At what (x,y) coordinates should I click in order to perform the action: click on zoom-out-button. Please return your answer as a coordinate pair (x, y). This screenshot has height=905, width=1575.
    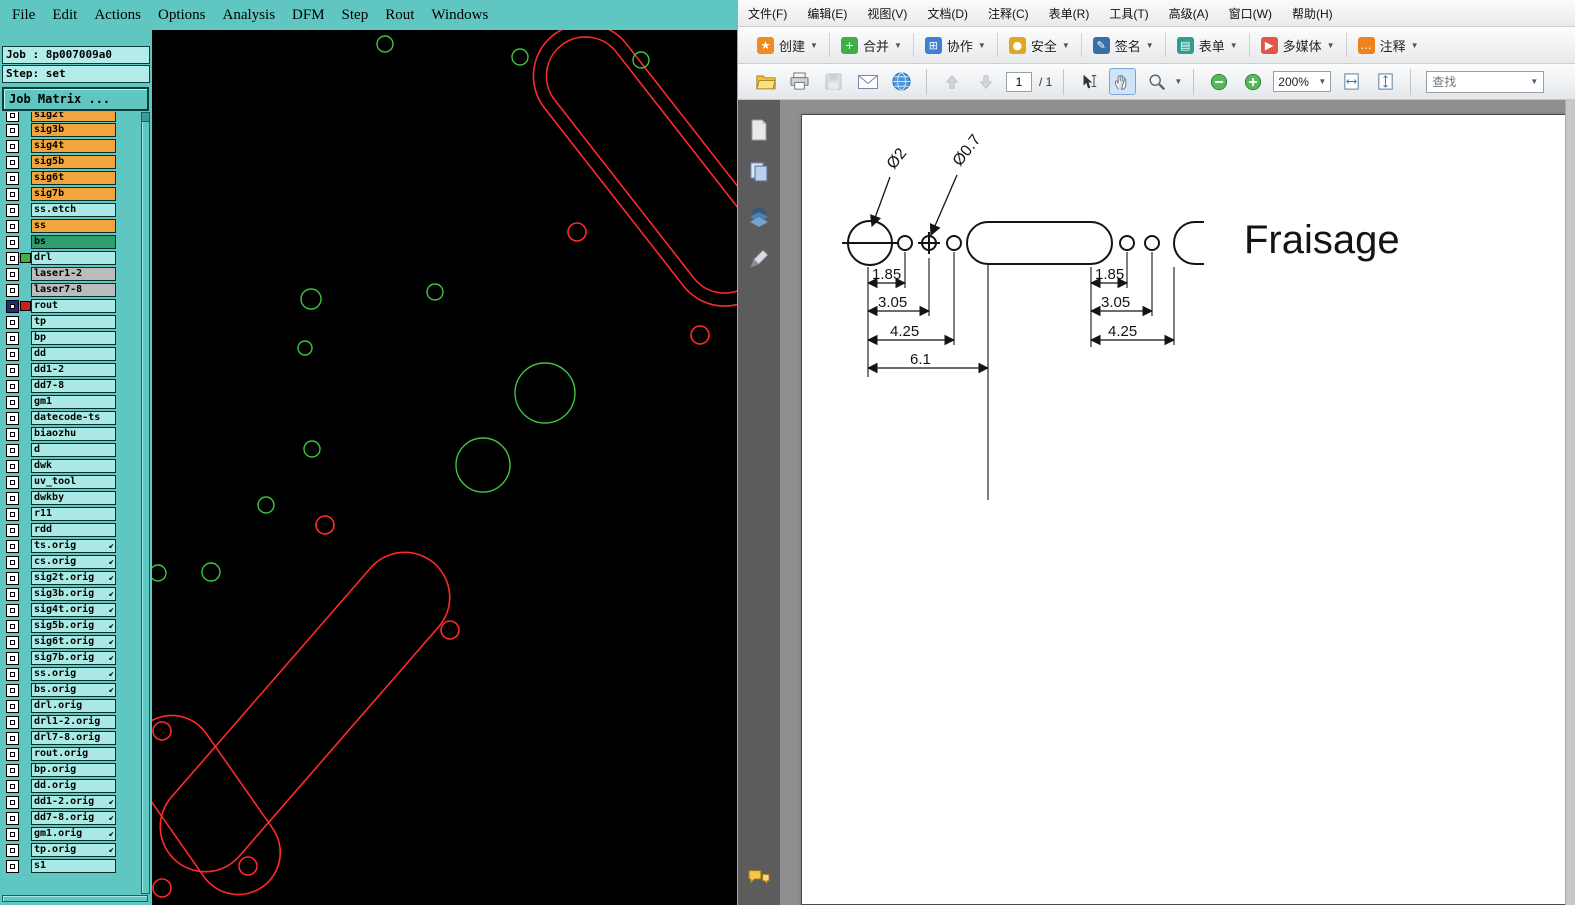
    Looking at the image, I should click on (1218, 81).